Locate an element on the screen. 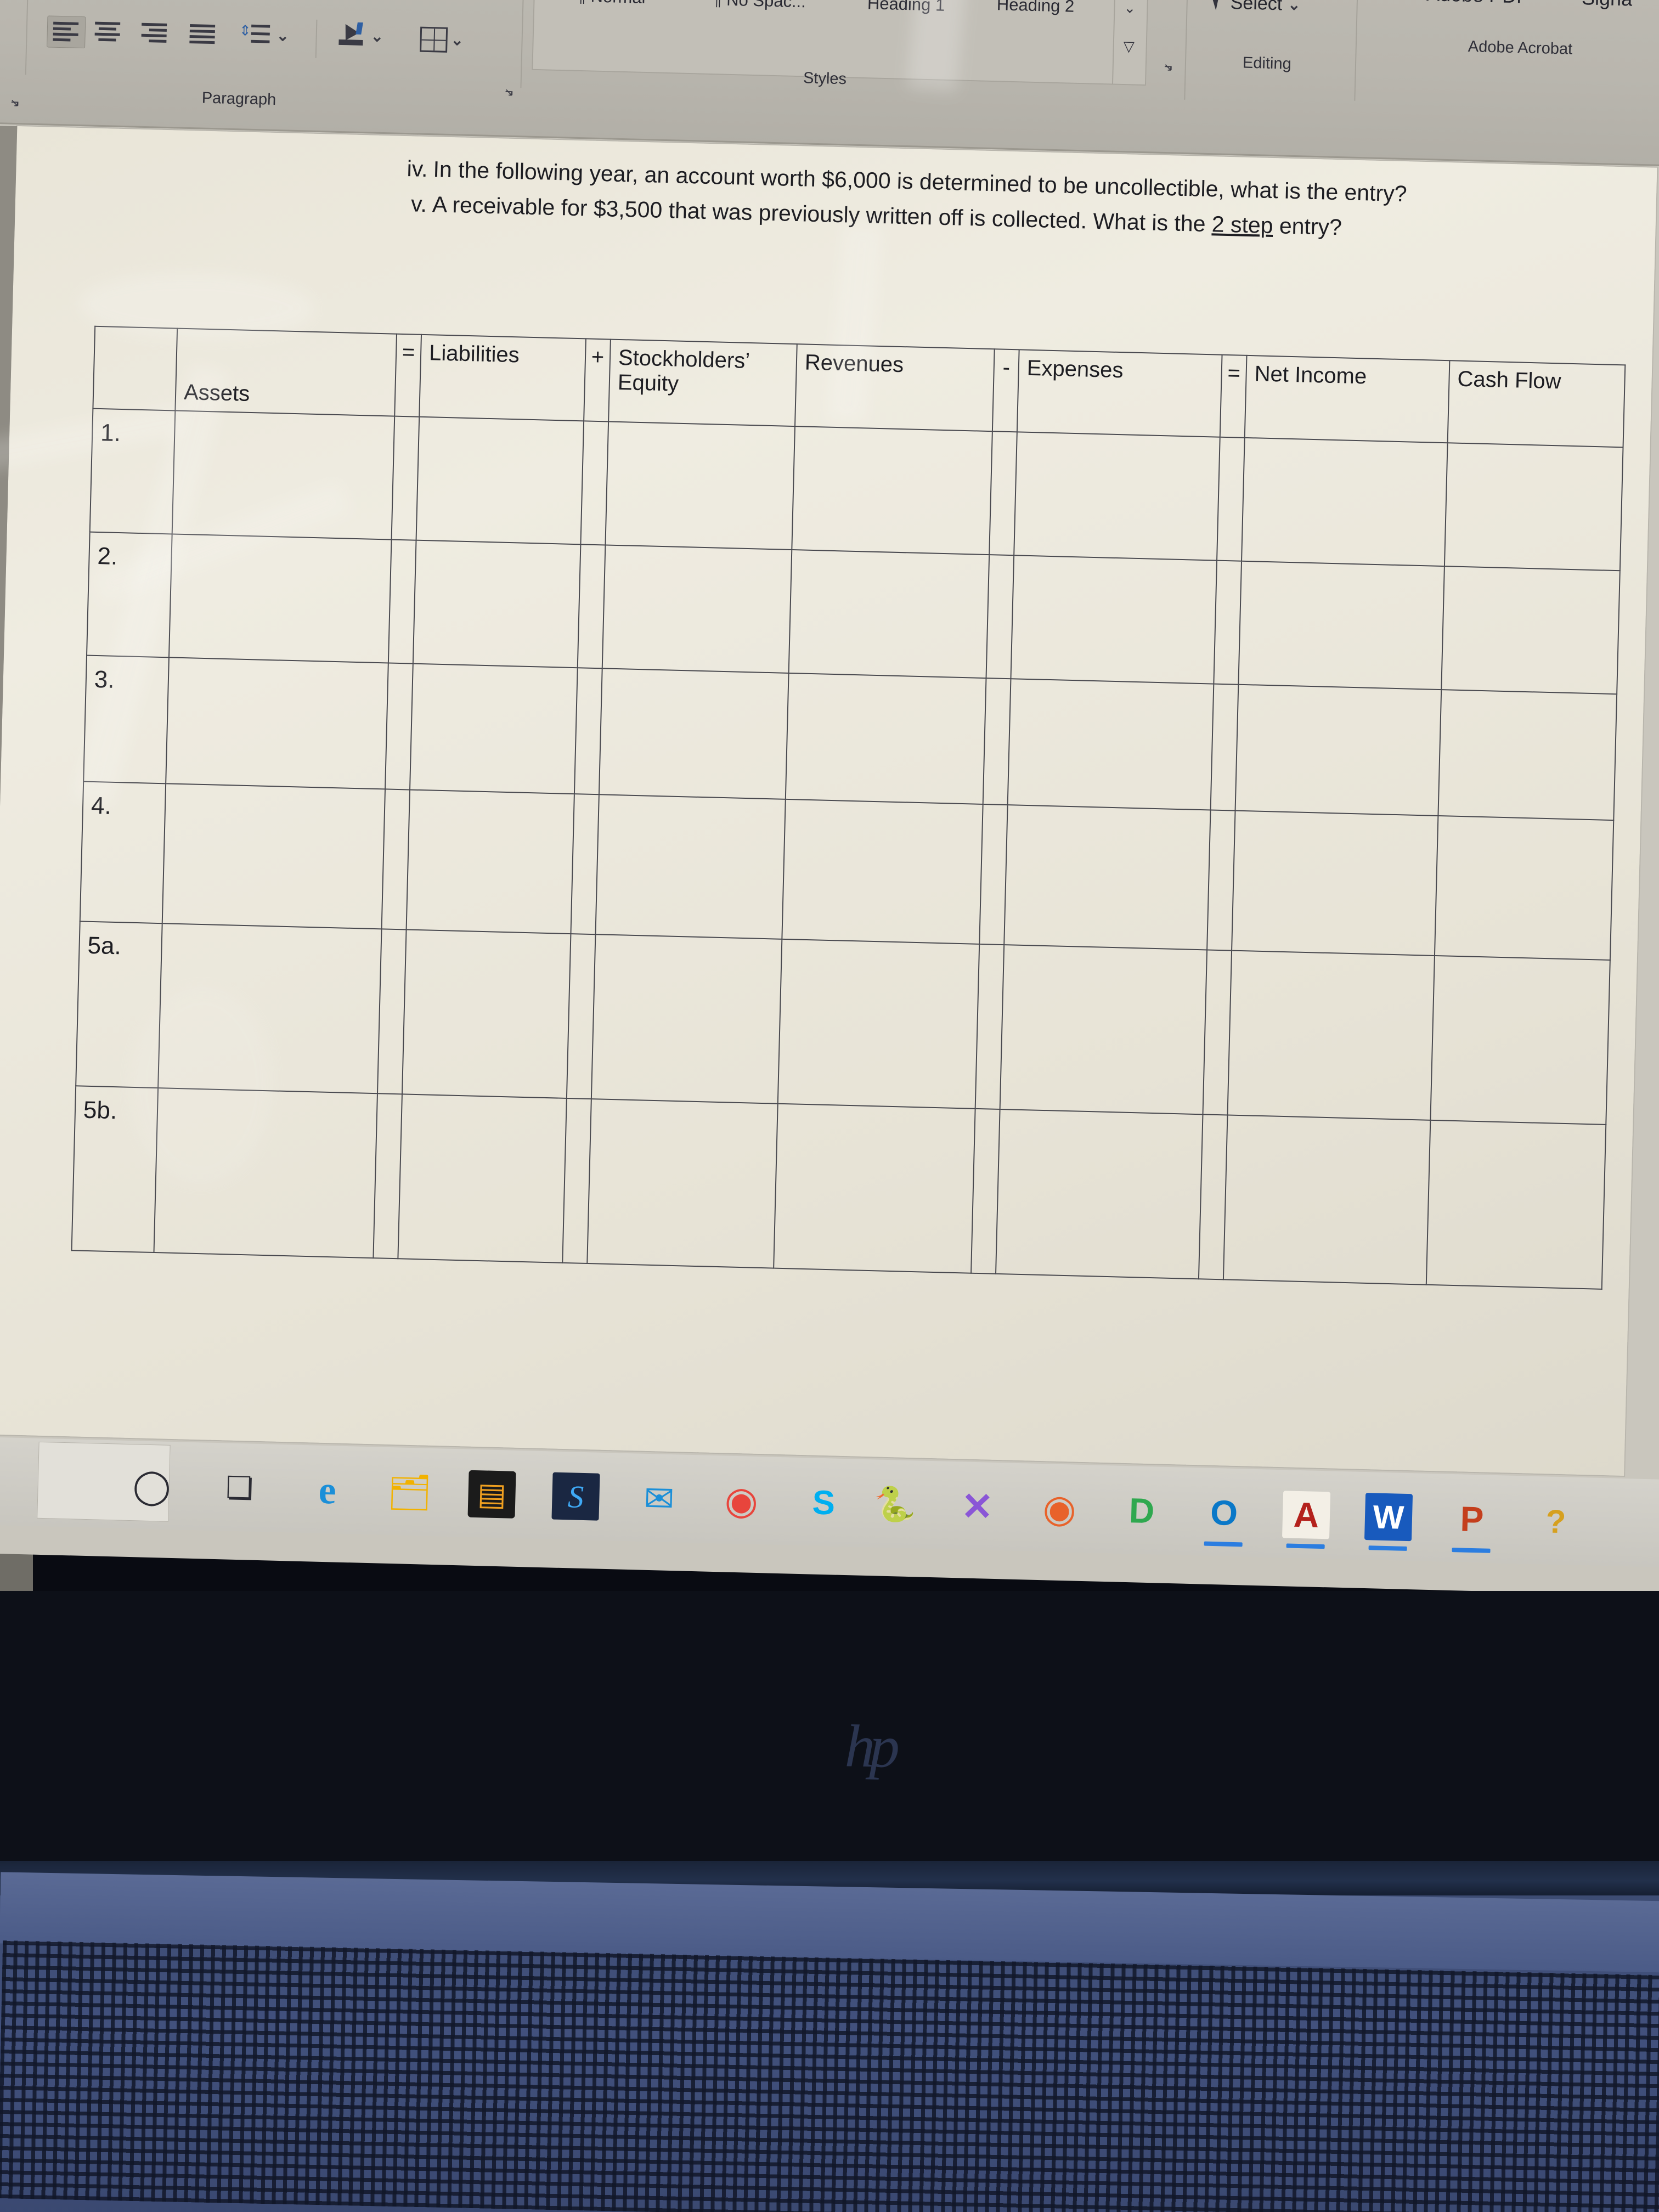 The image size is (1659, 2212). visual-studio-icon: ✕ is located at coordinates (977, 1506).